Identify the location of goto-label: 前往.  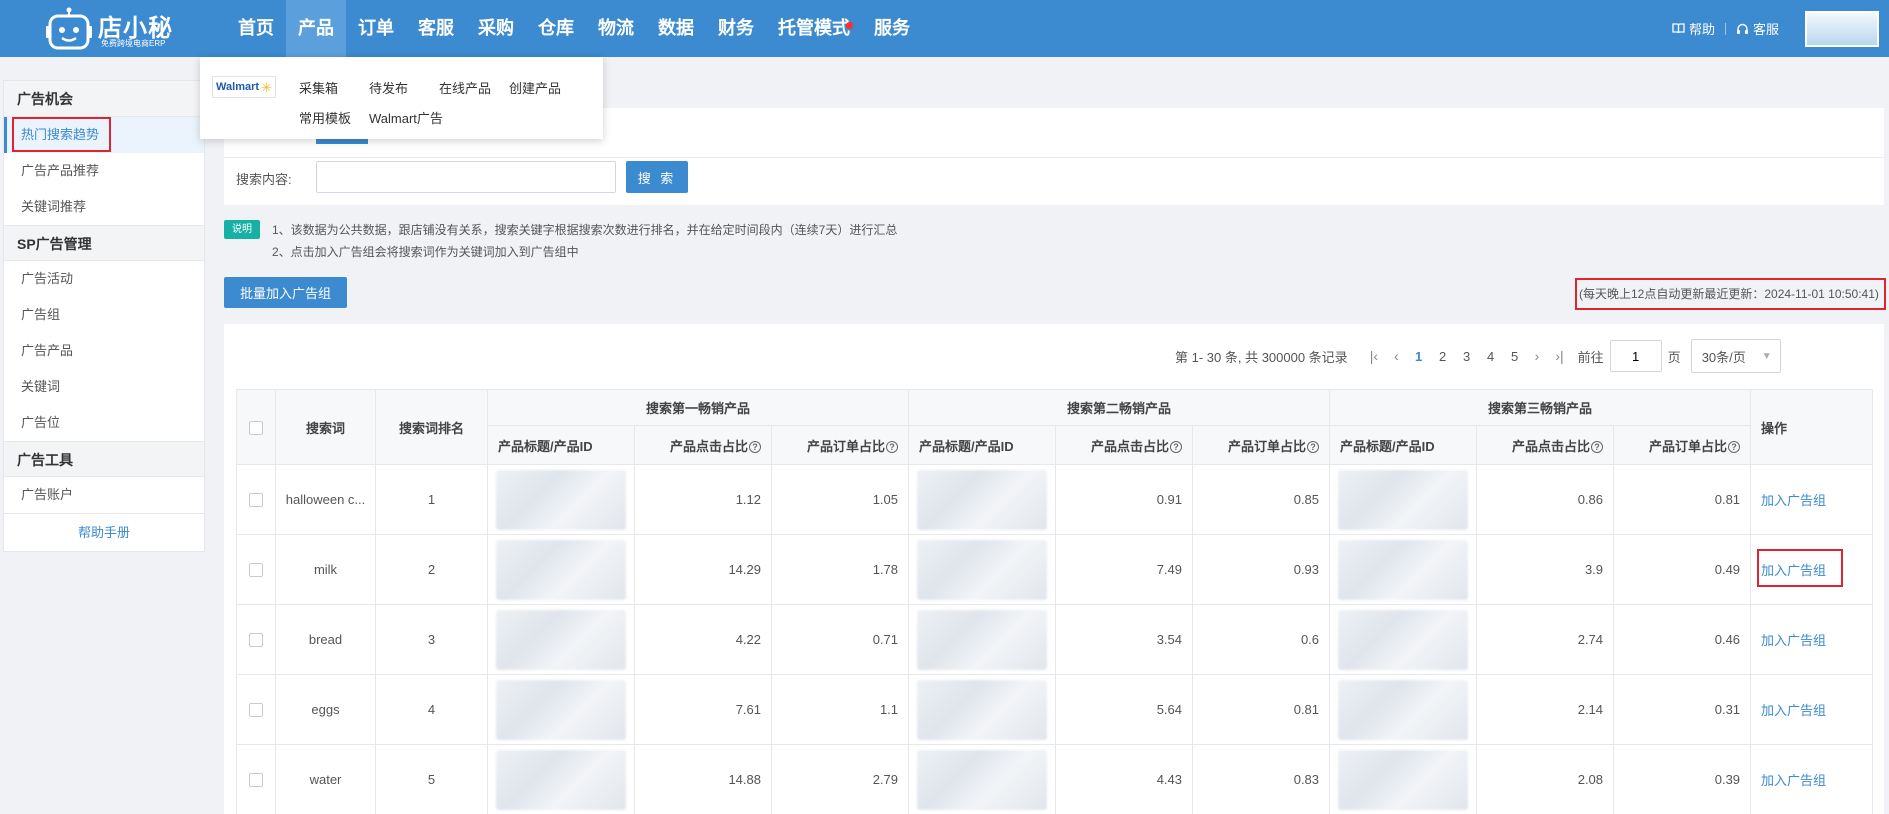
(1590, 357).